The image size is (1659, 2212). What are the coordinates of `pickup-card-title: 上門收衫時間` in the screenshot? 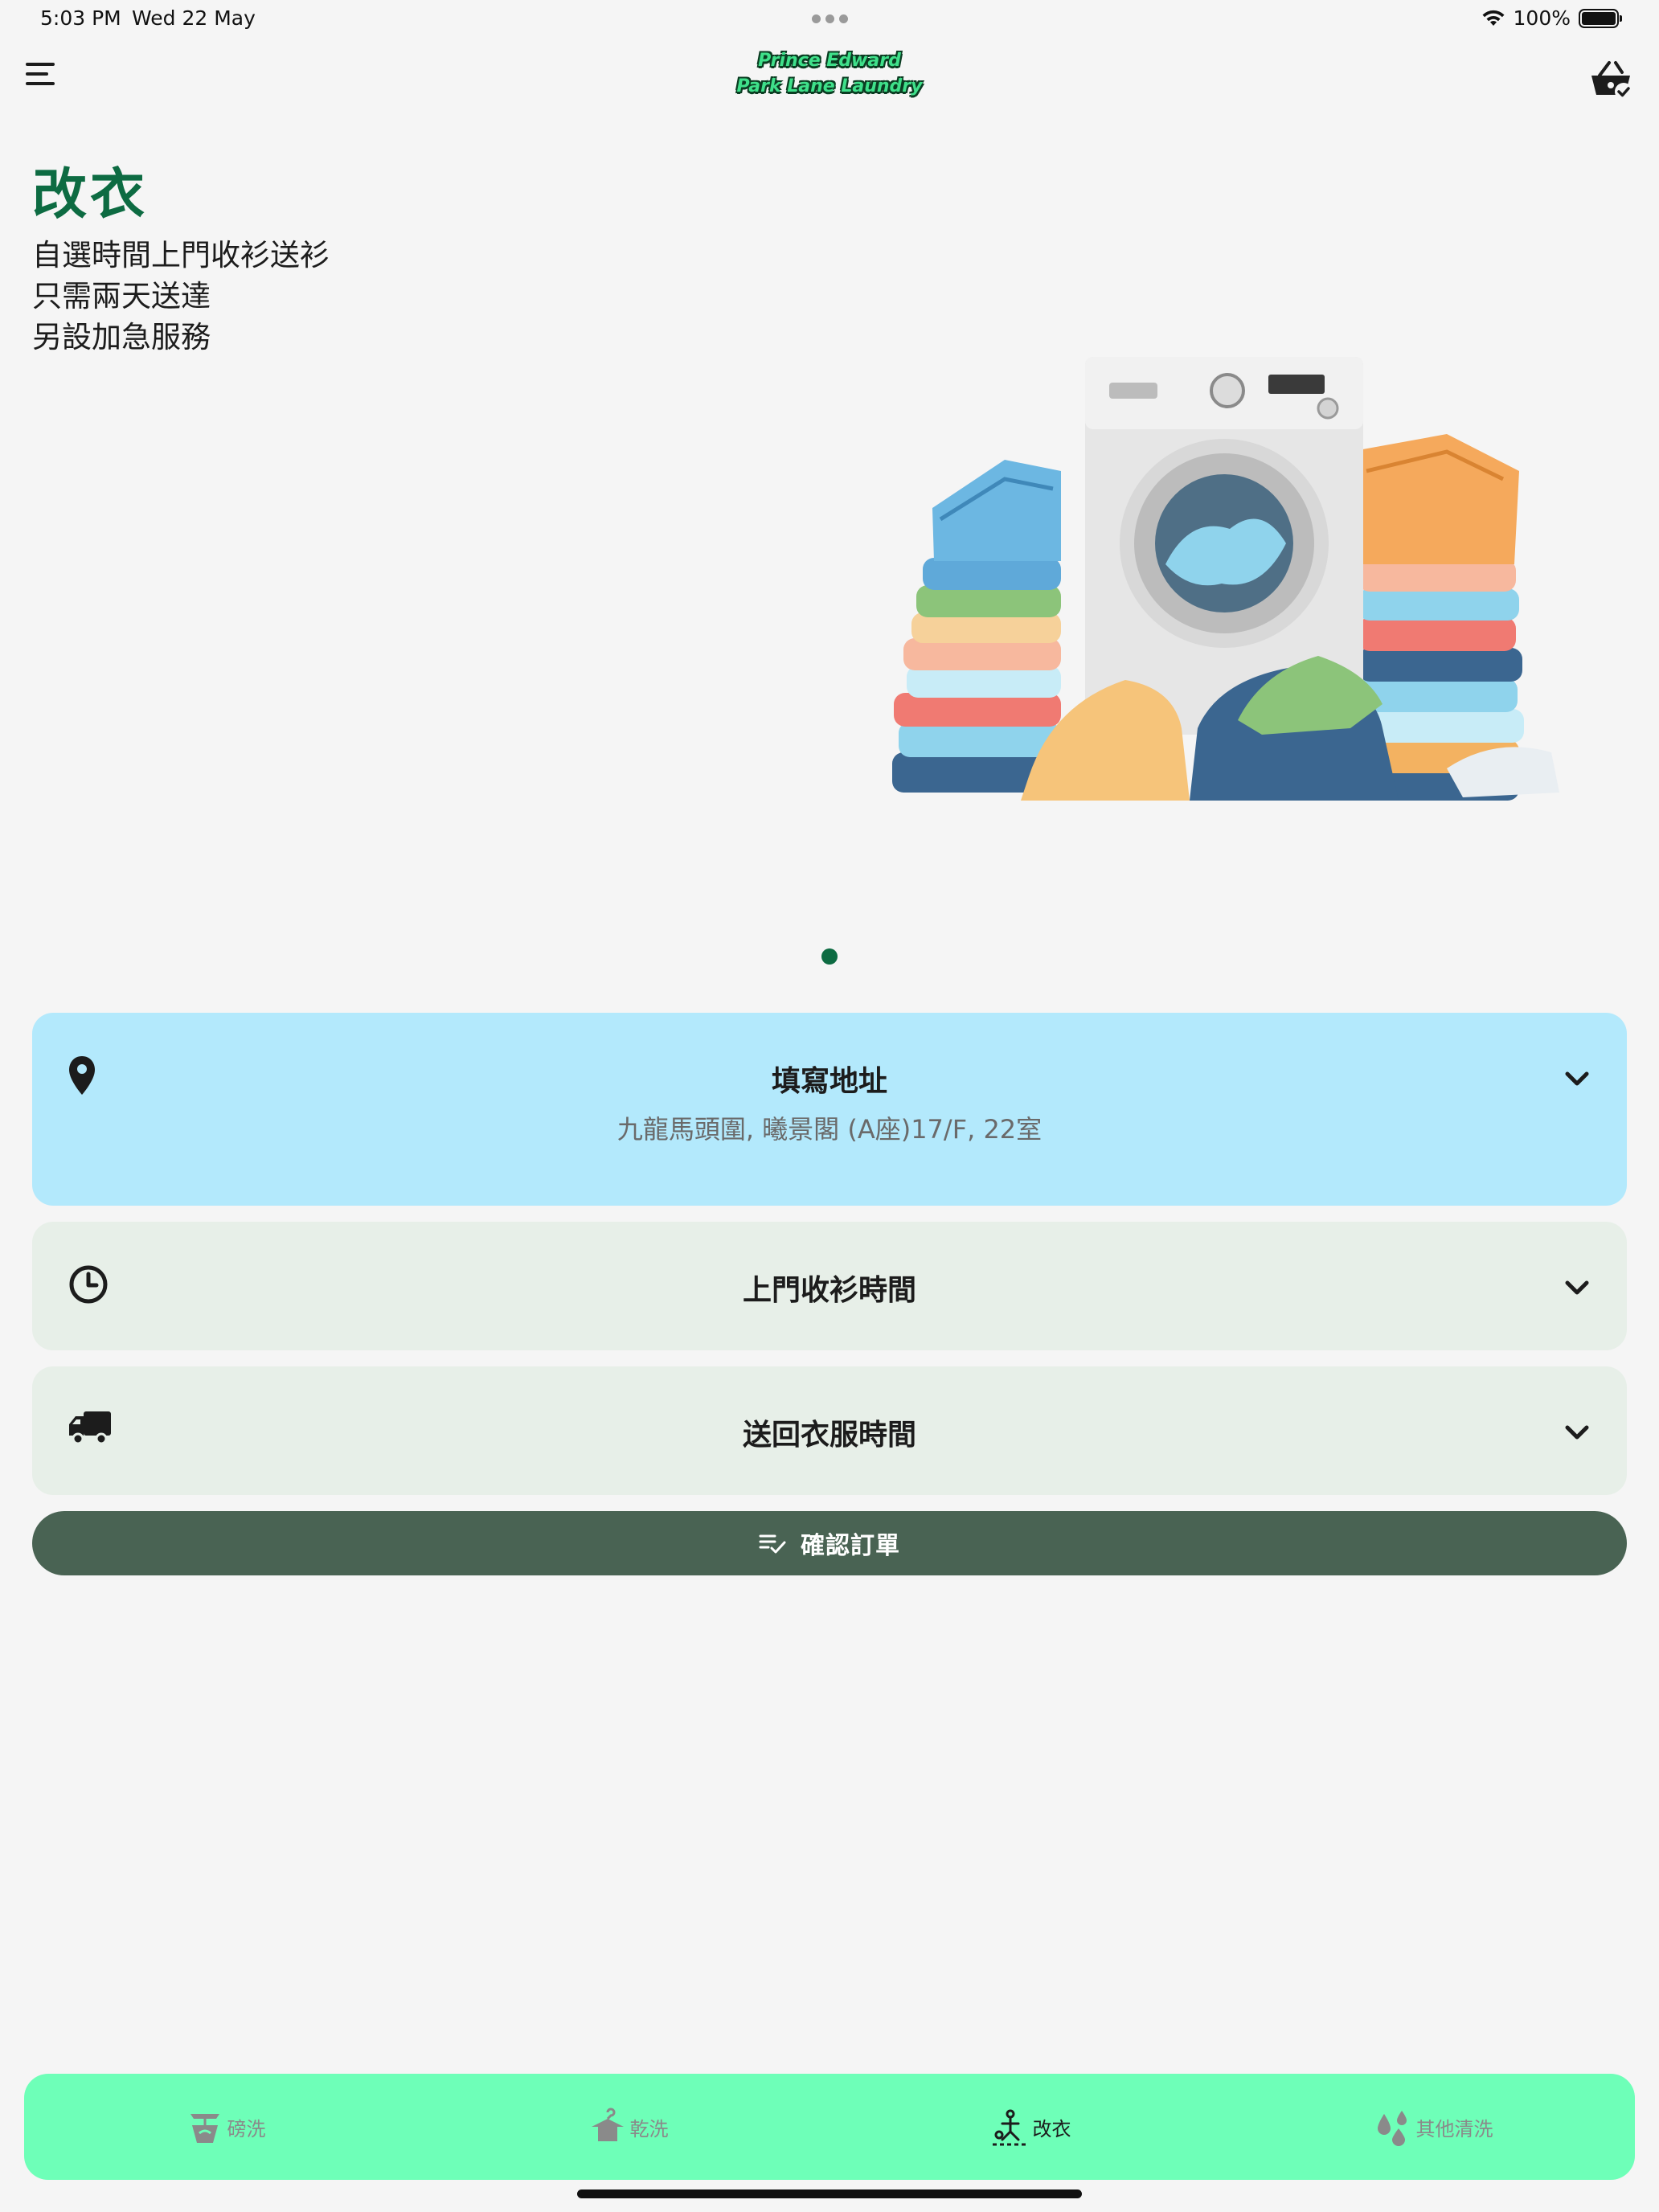 It's located at (829, 1290).